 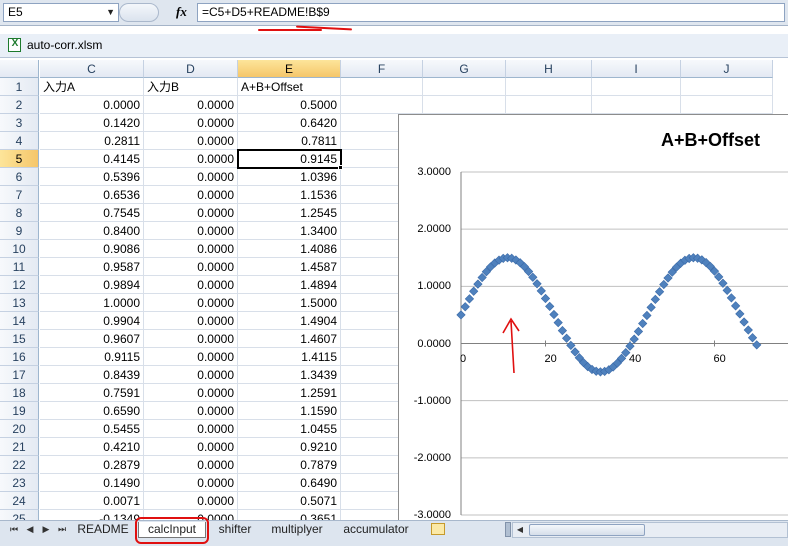 I want to click on row-header: 14, so click(x=19, y=321).